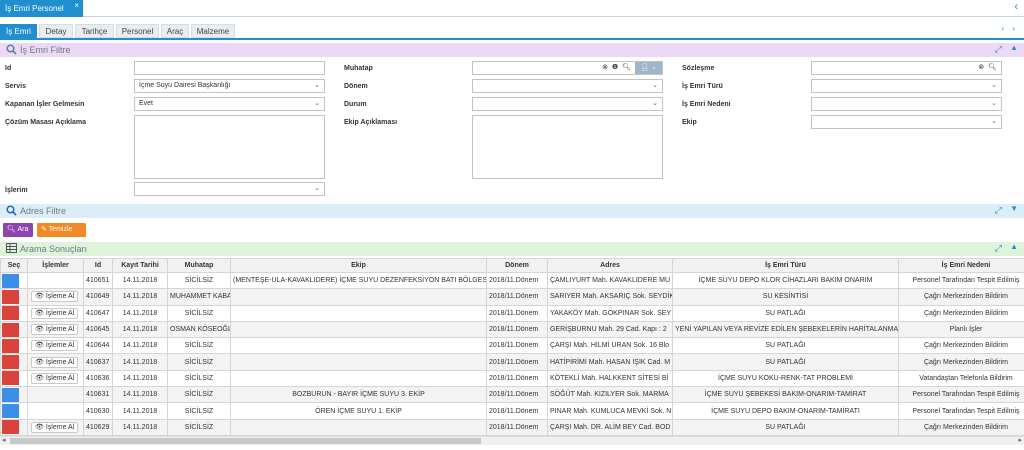 The image size is (1024, 450). What do you see at coordinates (961, 265) in the screenshot?
I see `col-header-is-emri-nedeni: İş Emri Nedeni` at bounding box center [961, 265].